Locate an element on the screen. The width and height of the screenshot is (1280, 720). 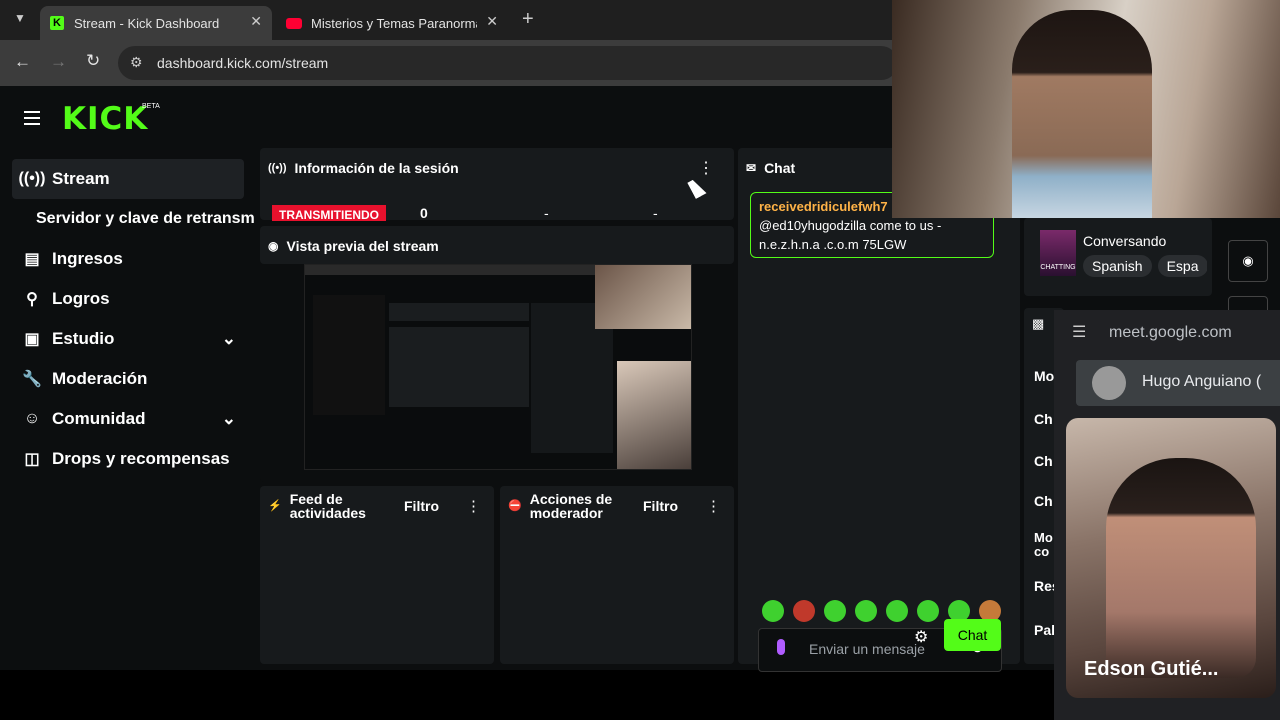
chat-settings-gear-icon: ⚙ is located at coordinates (921, 637).